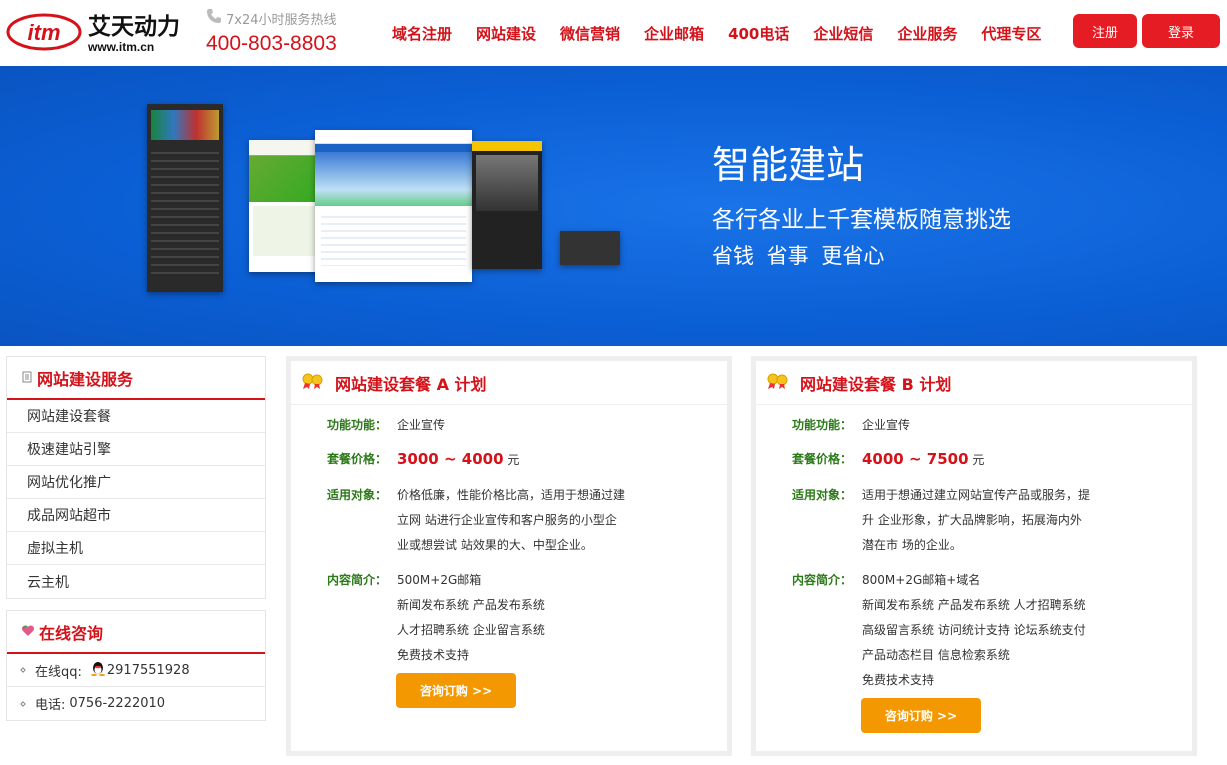 This screenshot has width=1227, height=765. Describe the element at coordinates (136, 581) in the screenshot. I see `sidebar-item-cloud-host: 云主机` at that location.